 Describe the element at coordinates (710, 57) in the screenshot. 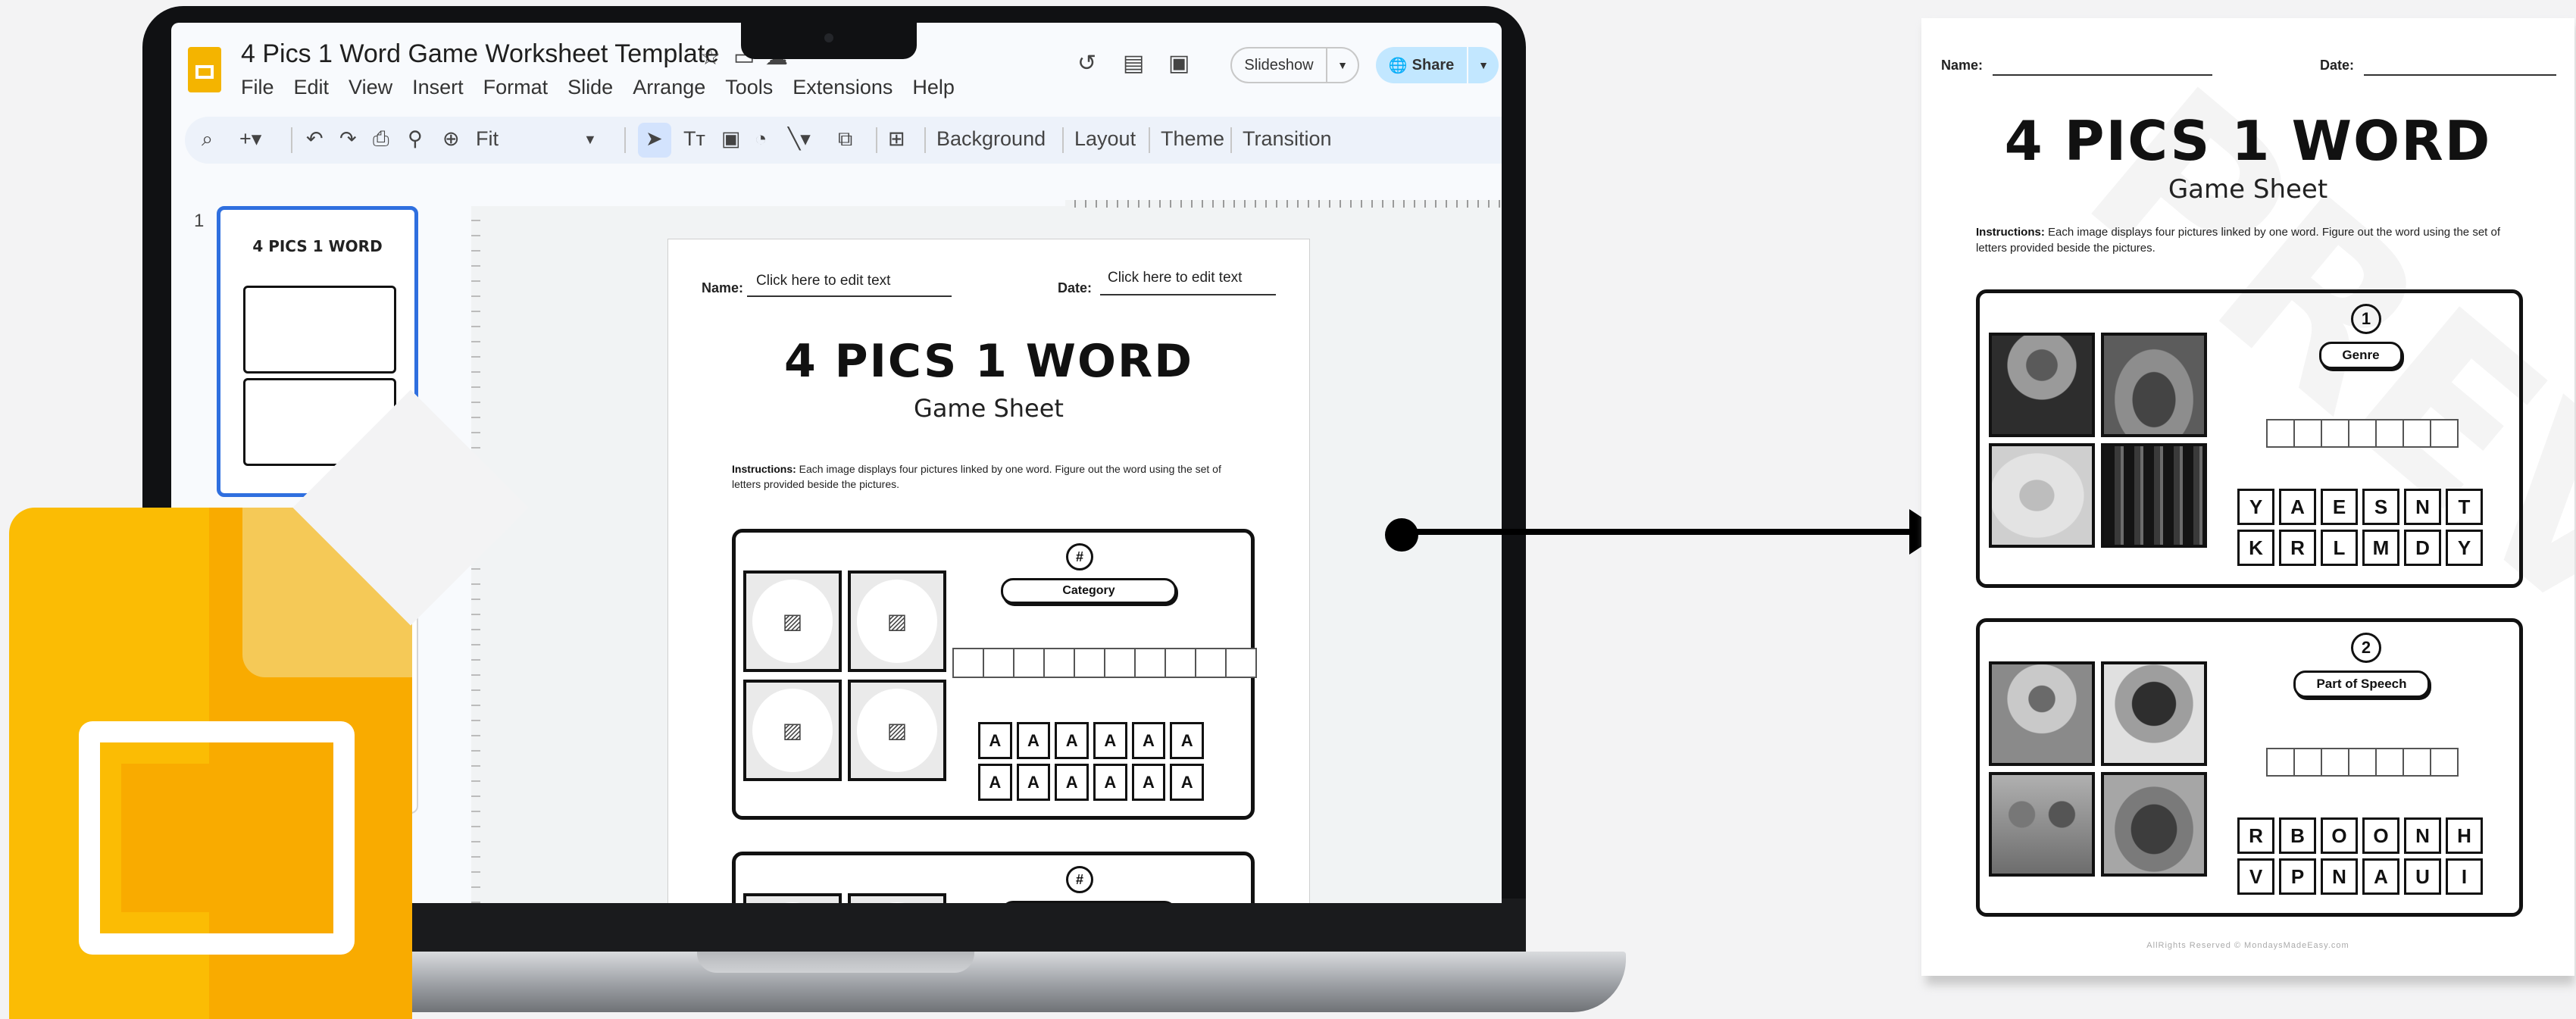

I see `star-icon: ☆` at that location.